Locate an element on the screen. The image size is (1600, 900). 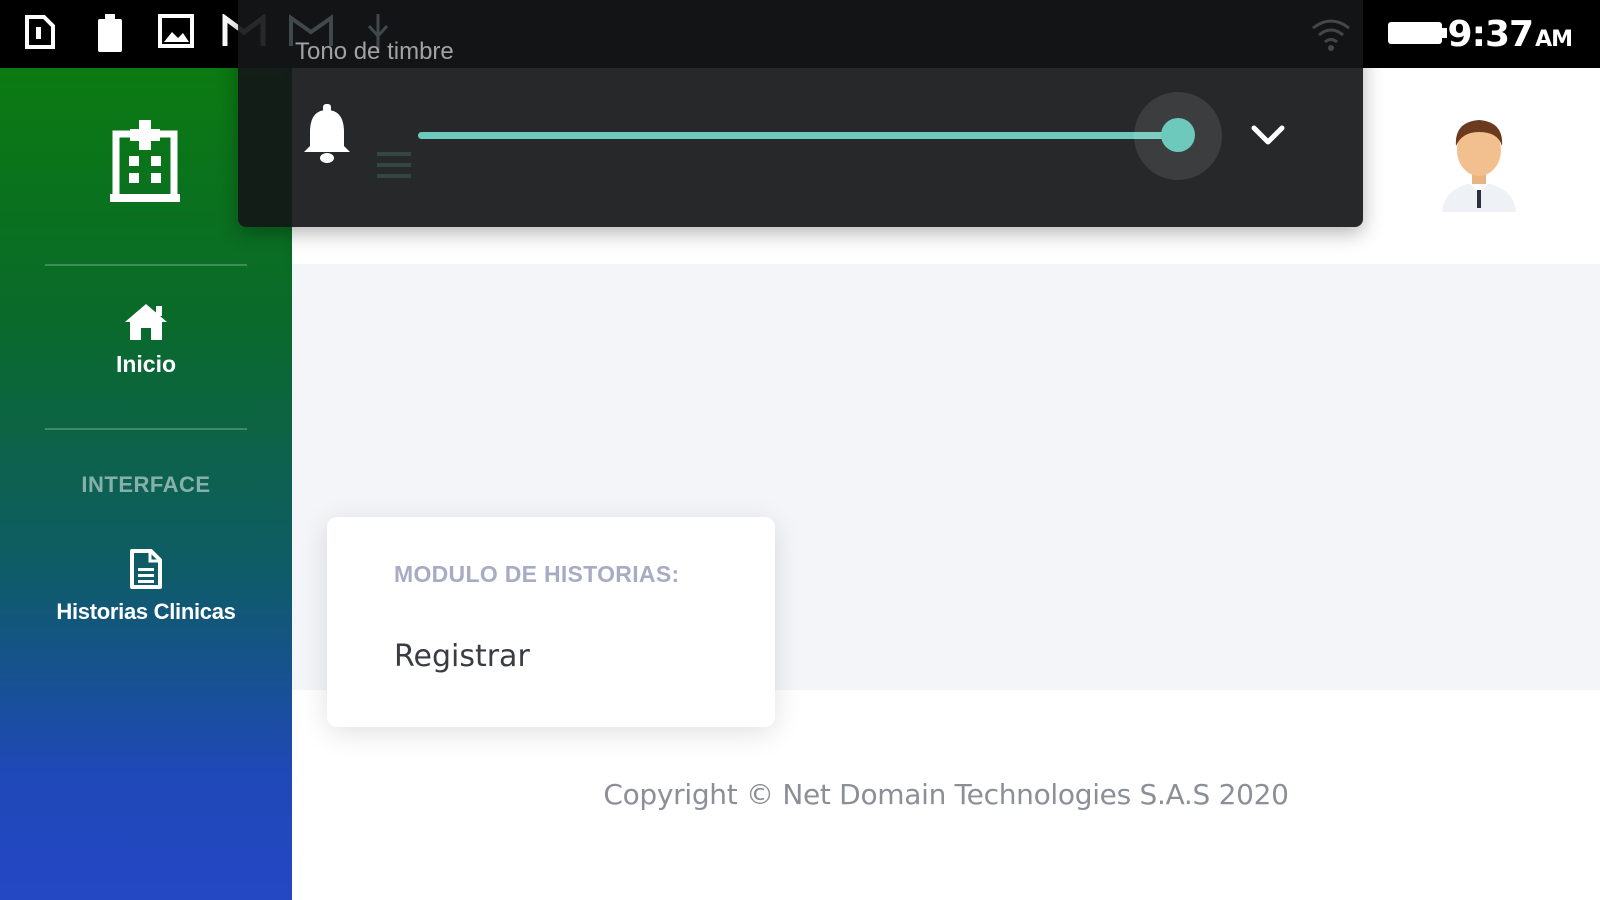
status-time: 9:37AM is located at coordinates (1510, 34).